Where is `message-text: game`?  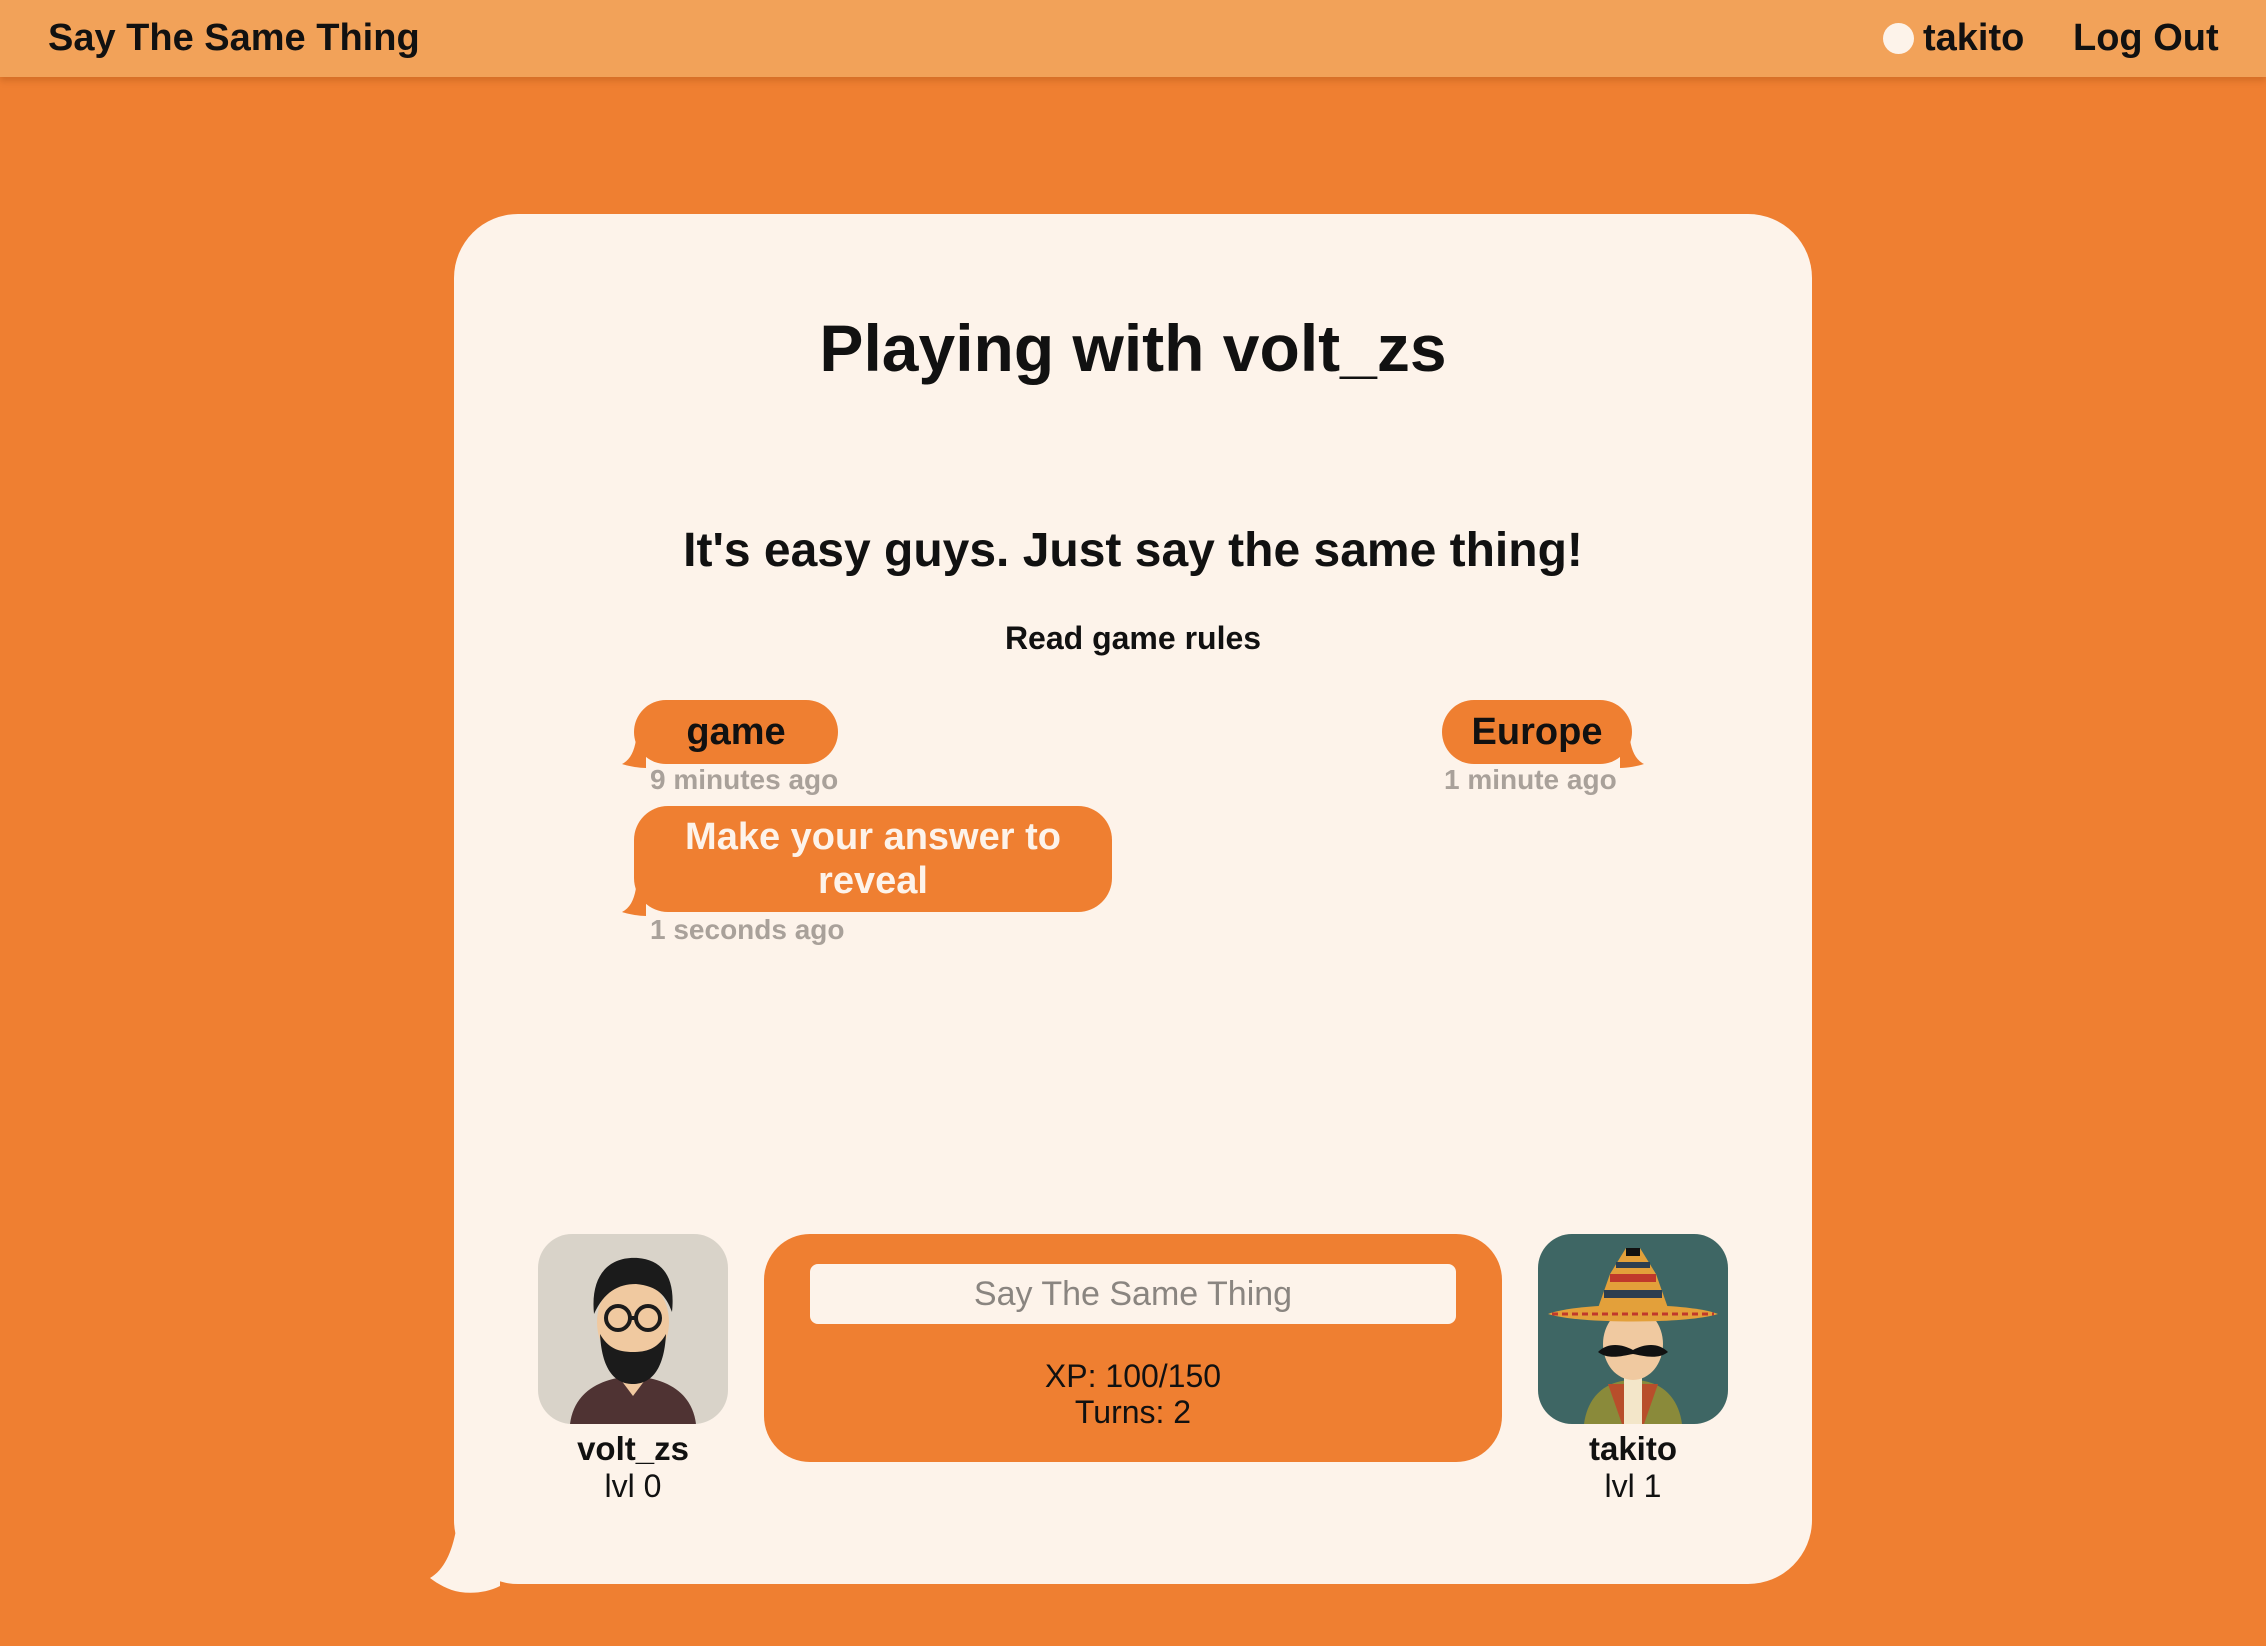
message-text: game is located at coordinates (736, 732).